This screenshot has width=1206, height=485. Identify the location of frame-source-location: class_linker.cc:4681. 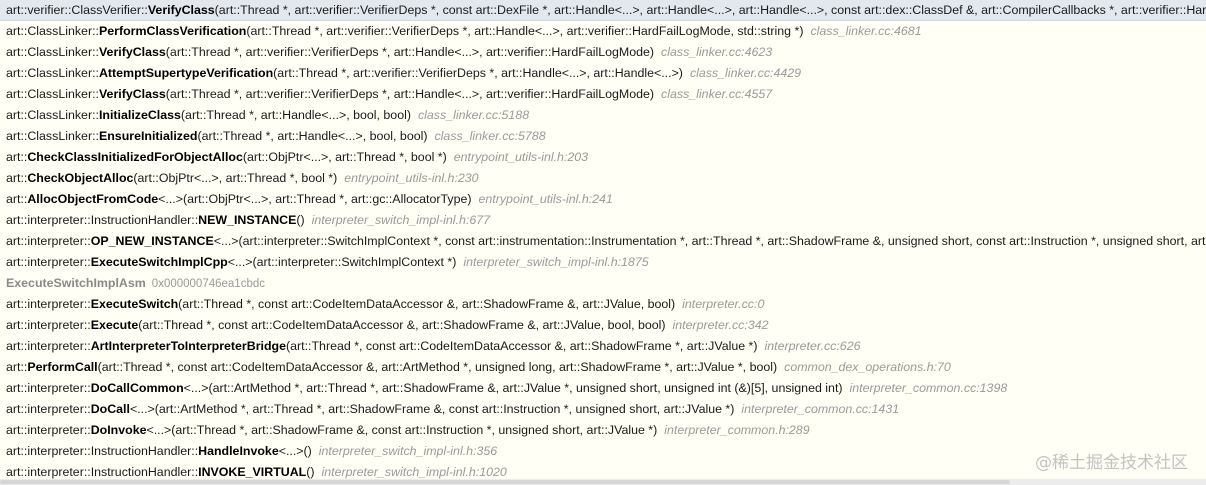
(865, 31).